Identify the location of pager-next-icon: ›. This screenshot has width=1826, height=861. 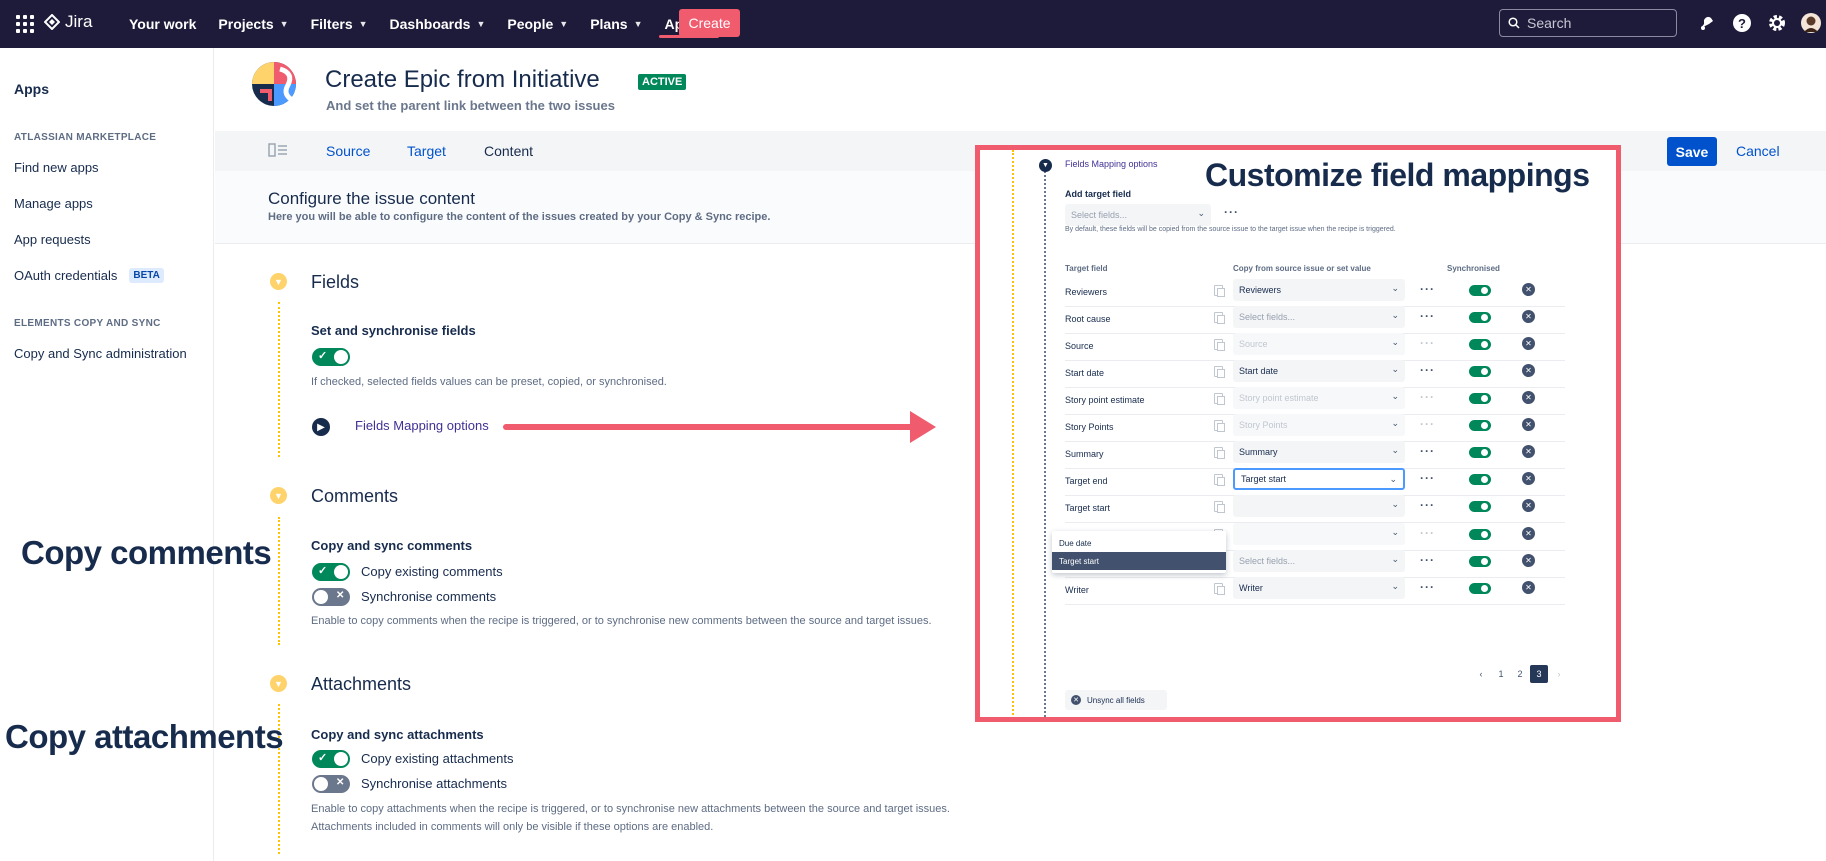
(1559, 674).